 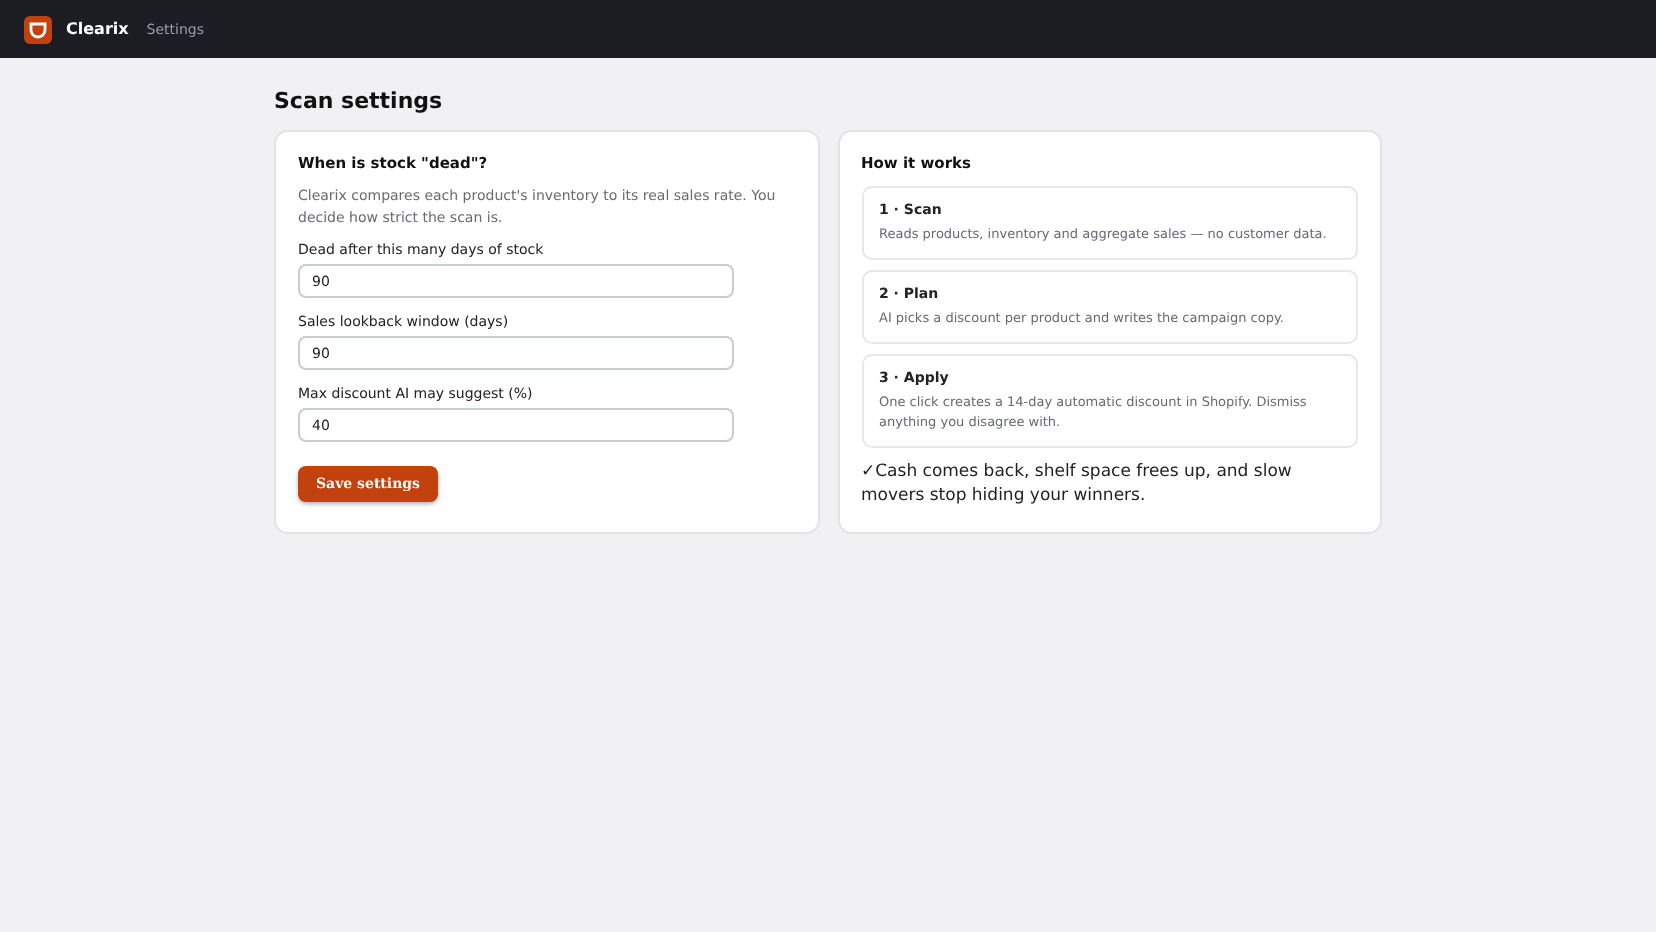 I want to click on summary-text: ✓Cash comes back, shelf space frees up, and slow movers stop hiding your winners., so click(x=1077, y=484).